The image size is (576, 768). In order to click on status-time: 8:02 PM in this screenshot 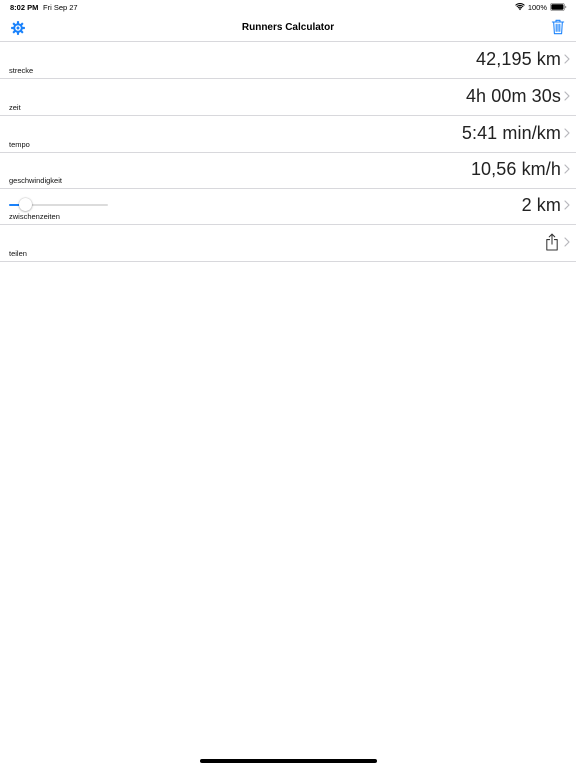, I will do `click(24, 7)`.